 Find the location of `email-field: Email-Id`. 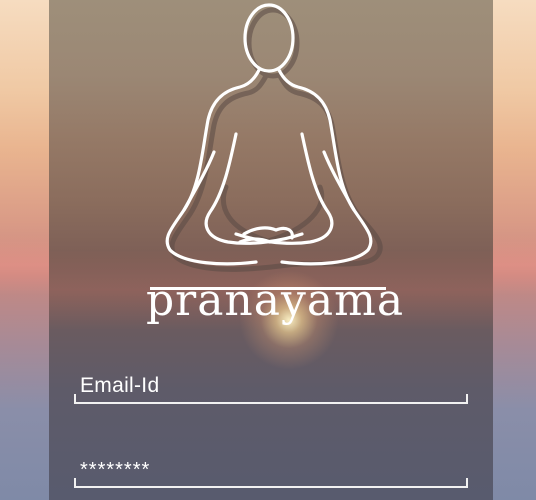

email-field: Email-Id is located at coordinates (271, 386).